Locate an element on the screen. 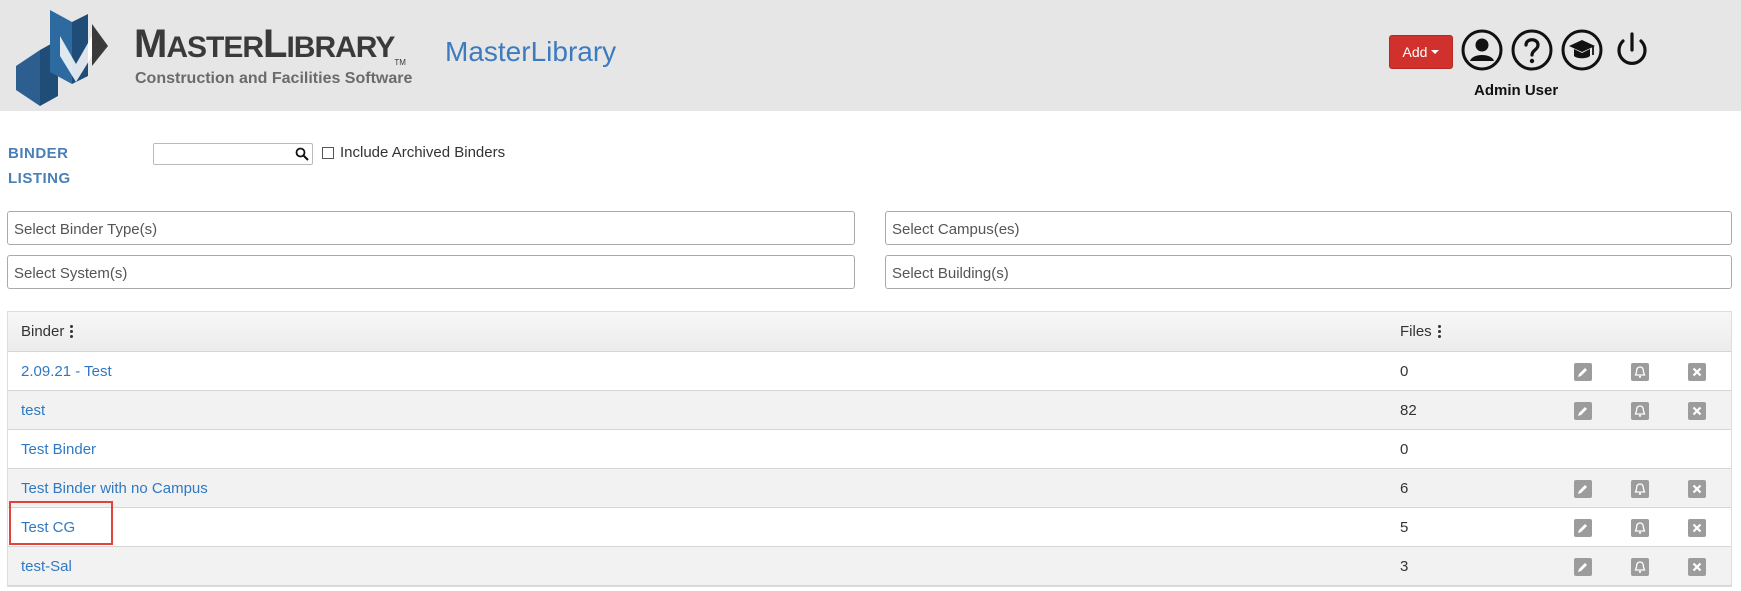 This screenshot has width=1741, height=591. add-button-label: Add is located at coordinates (1415, 52).